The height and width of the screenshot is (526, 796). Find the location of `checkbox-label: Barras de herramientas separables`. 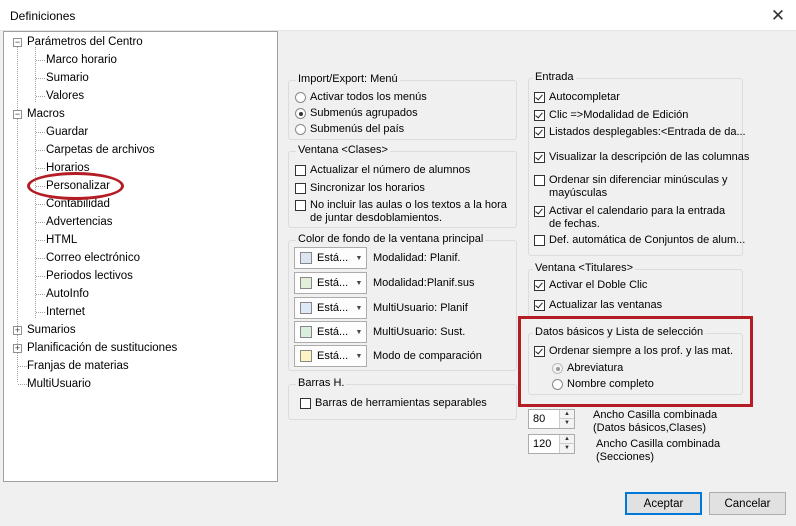

checkbox-label: Barras de herramientas separables is located at coordinates (401, 403).